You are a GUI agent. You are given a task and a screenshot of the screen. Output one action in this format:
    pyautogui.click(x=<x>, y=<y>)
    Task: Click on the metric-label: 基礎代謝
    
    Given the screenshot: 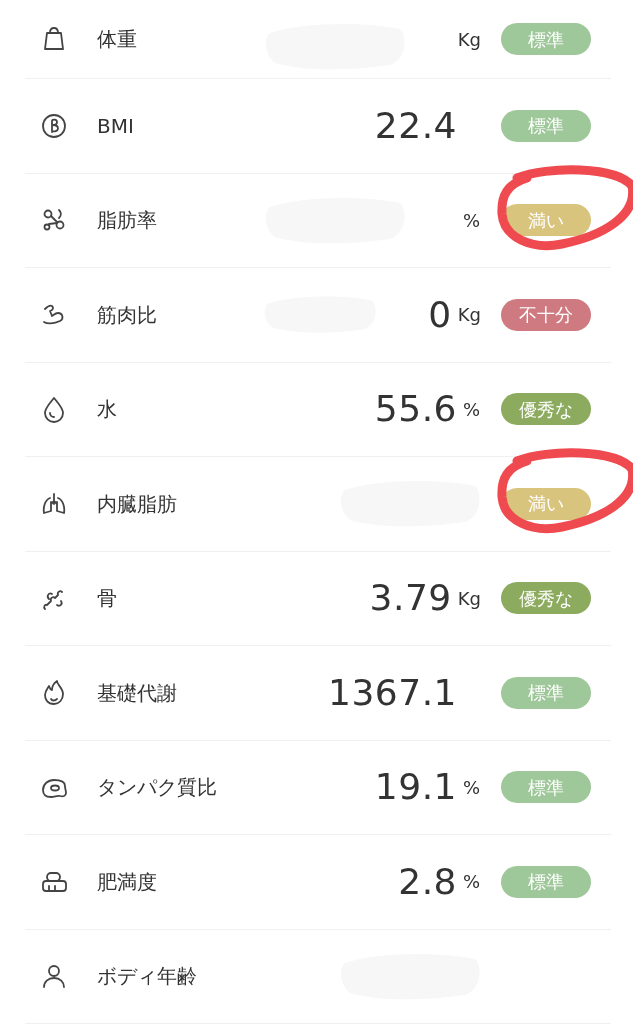 What is the action you would take?
    pyautogui.click(x=137, y=693)
    